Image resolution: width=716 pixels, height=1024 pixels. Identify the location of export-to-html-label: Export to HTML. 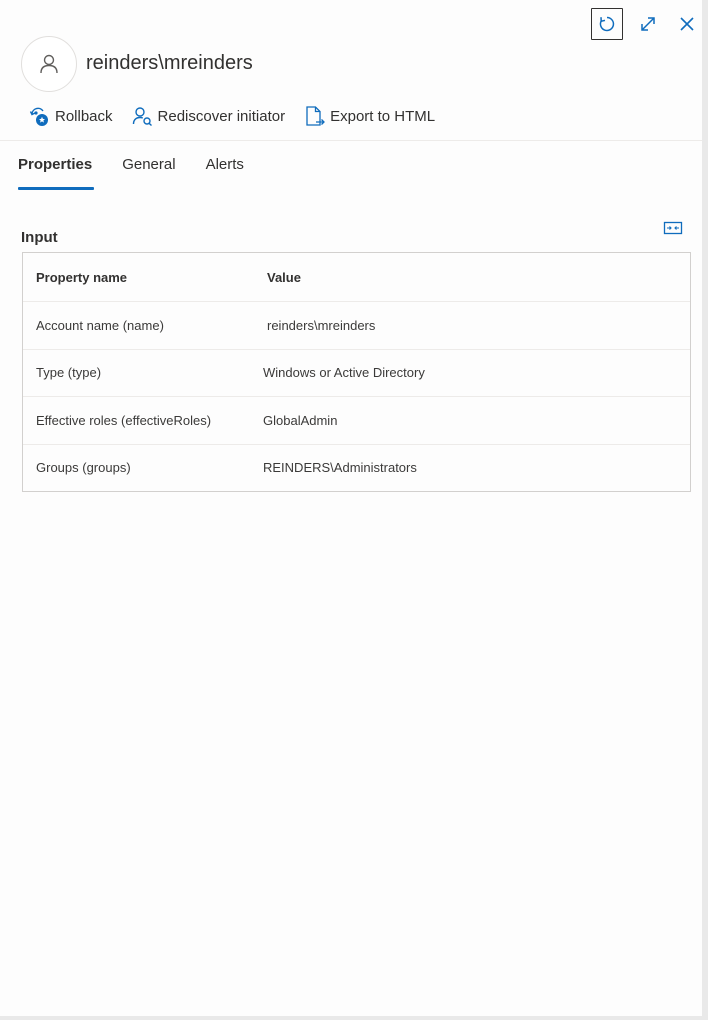
(383, 116).